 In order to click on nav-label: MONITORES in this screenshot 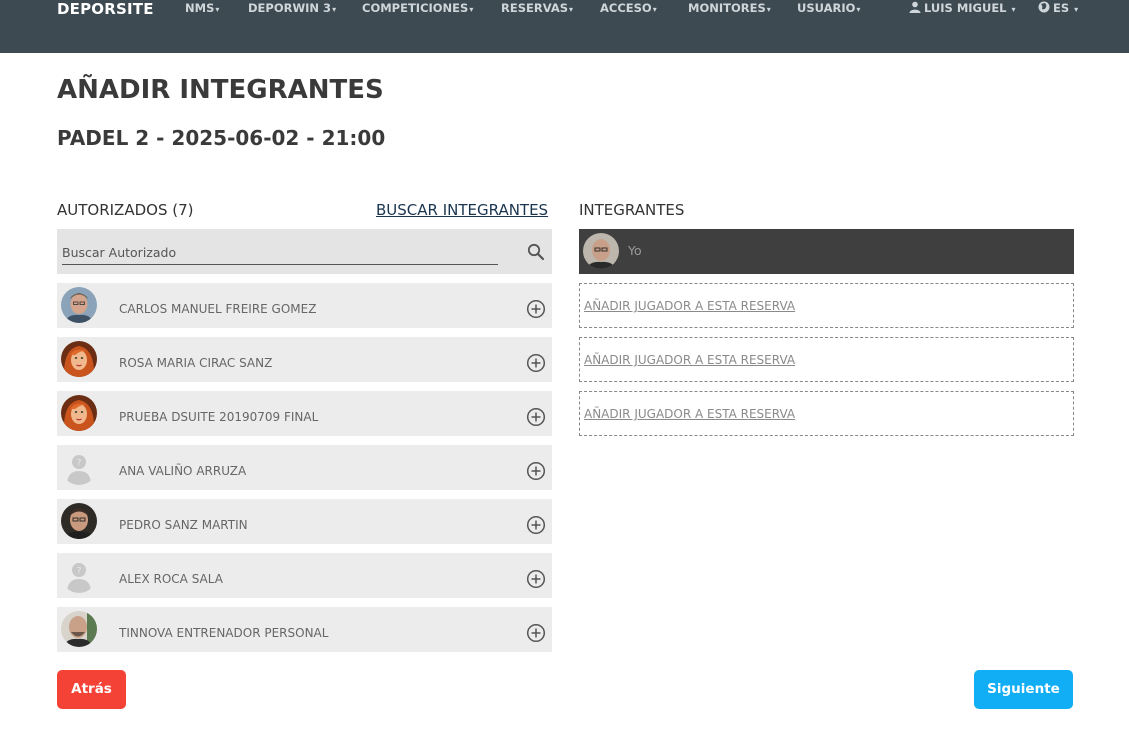, I will do `click(727, 8)`.